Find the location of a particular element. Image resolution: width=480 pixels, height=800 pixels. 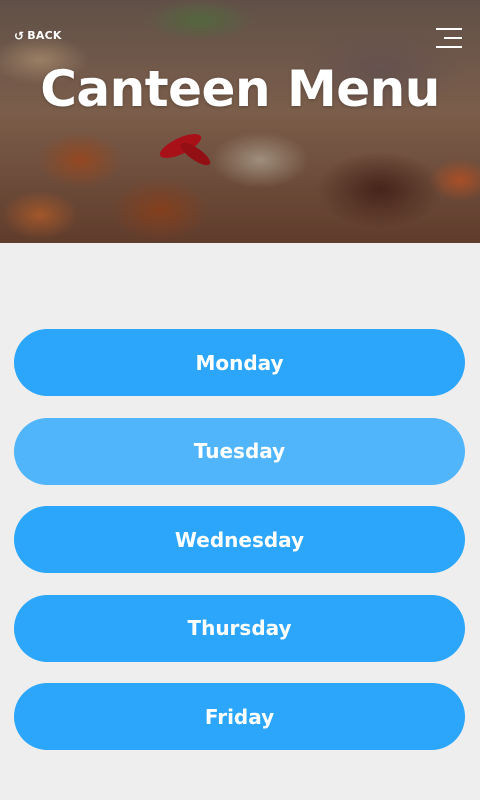

back-button: ↺ BACK is located at coordinates (38, 35).